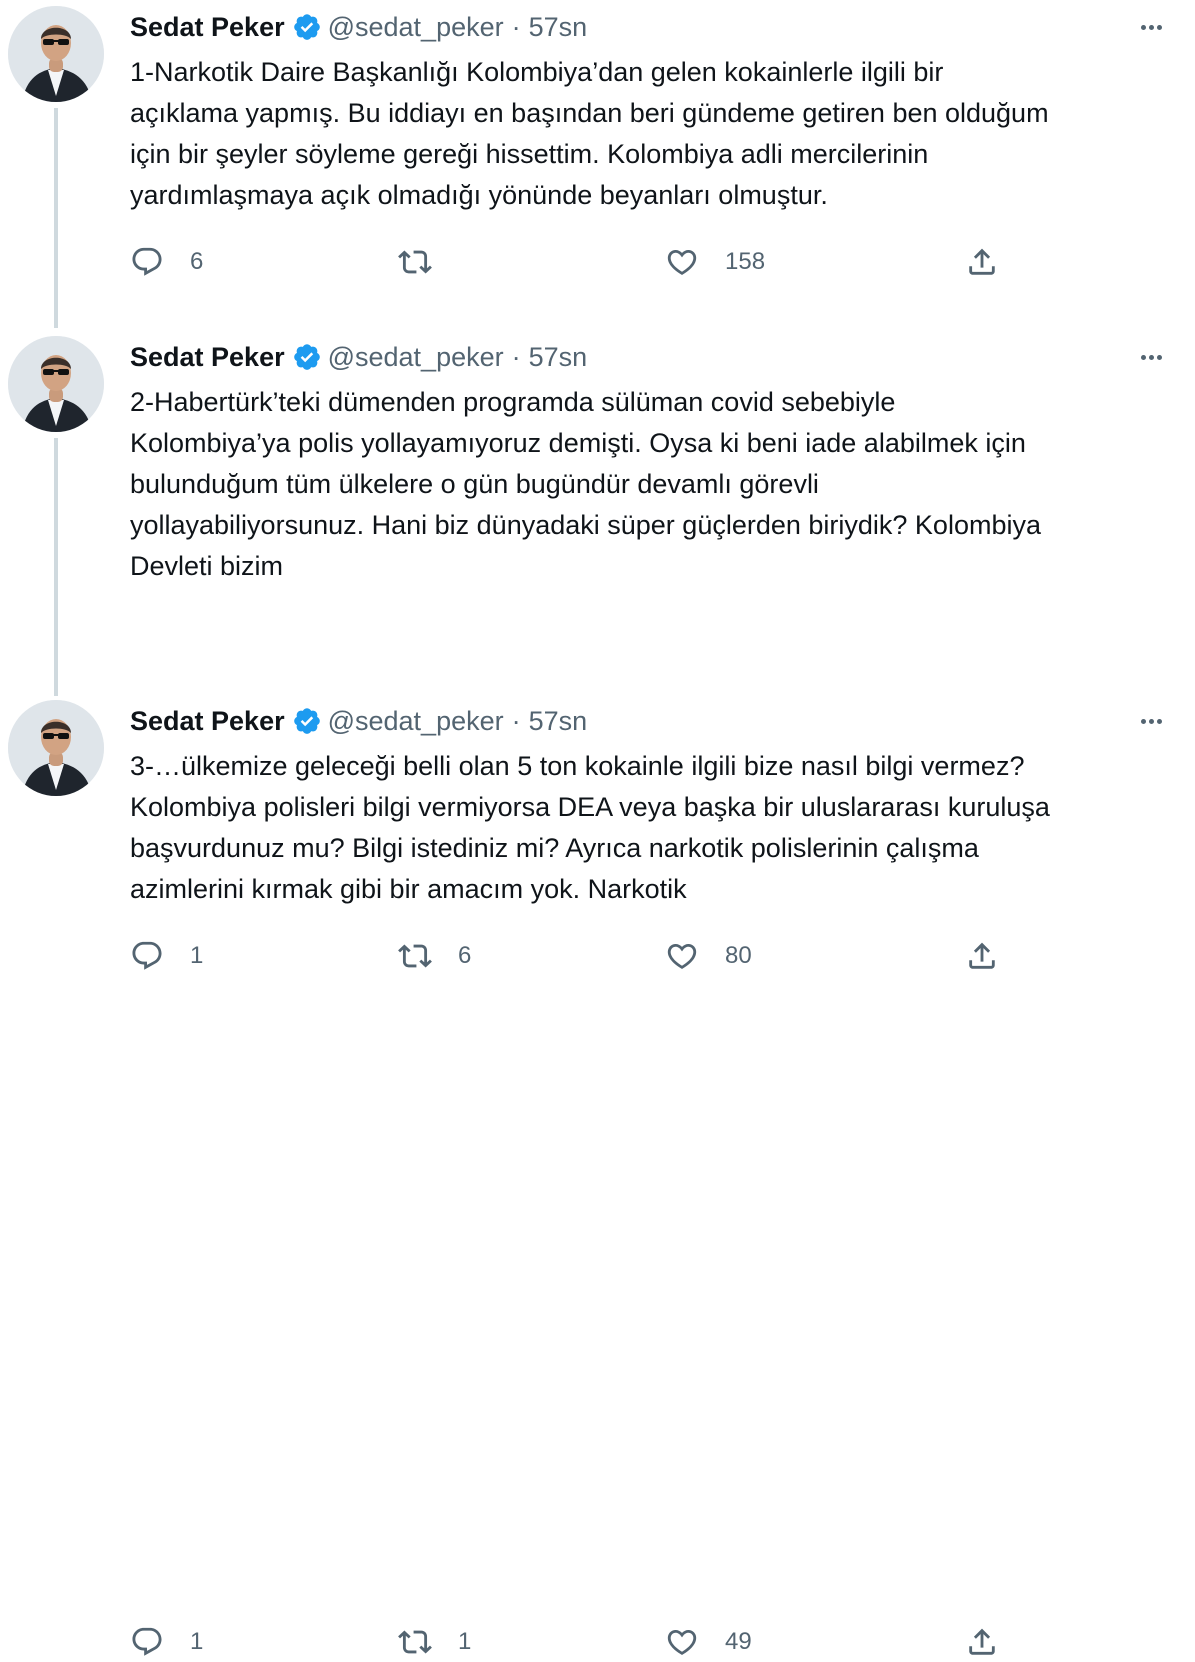  Describe the element at coordinates (745, 261) in the screenshot. I see `like-count: 158` at that location.